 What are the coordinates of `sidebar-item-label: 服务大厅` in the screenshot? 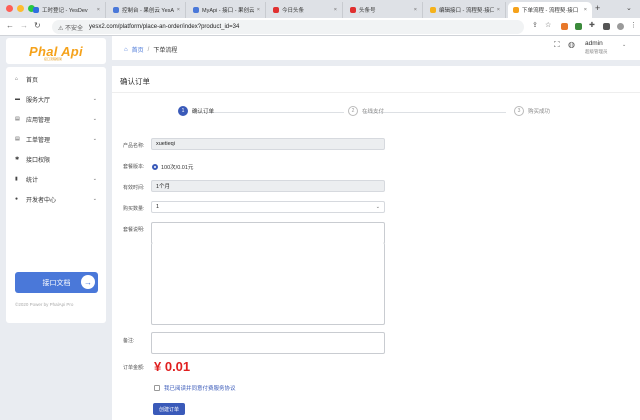 It's located at (38, 100).